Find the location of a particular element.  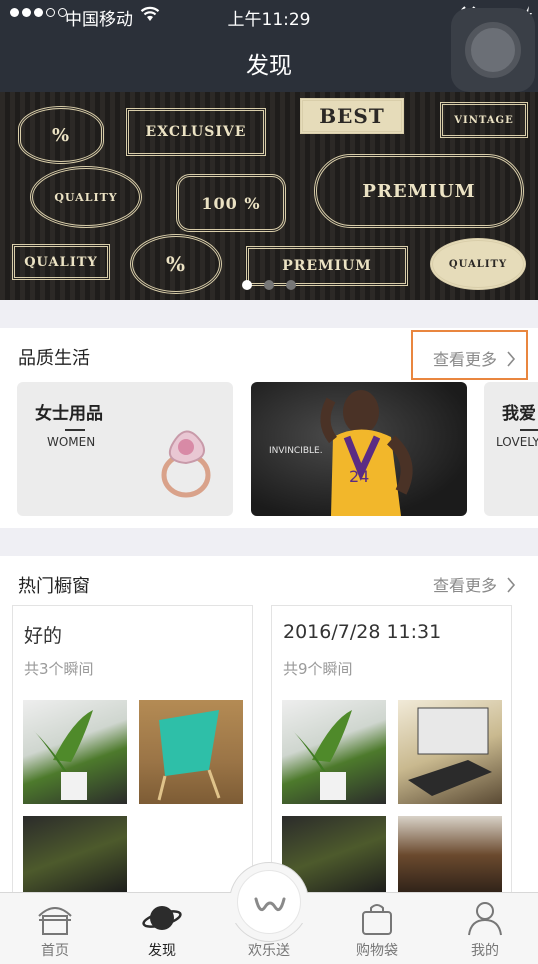

category-card-invincible: INVINCIBLE. 24 is located at coordinates (359, 449).